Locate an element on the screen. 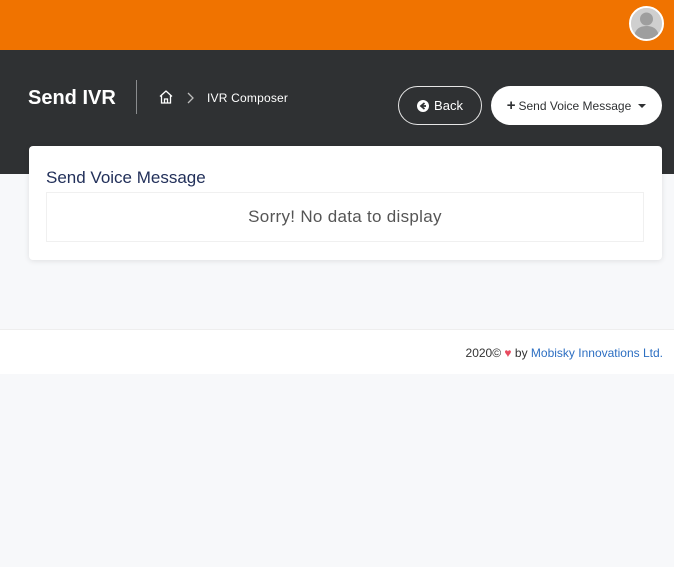 Image resolution: width=674 pixels, height=567 pixels. breadcrumb-current: IVR Composer is located at coordinates (248, 98).